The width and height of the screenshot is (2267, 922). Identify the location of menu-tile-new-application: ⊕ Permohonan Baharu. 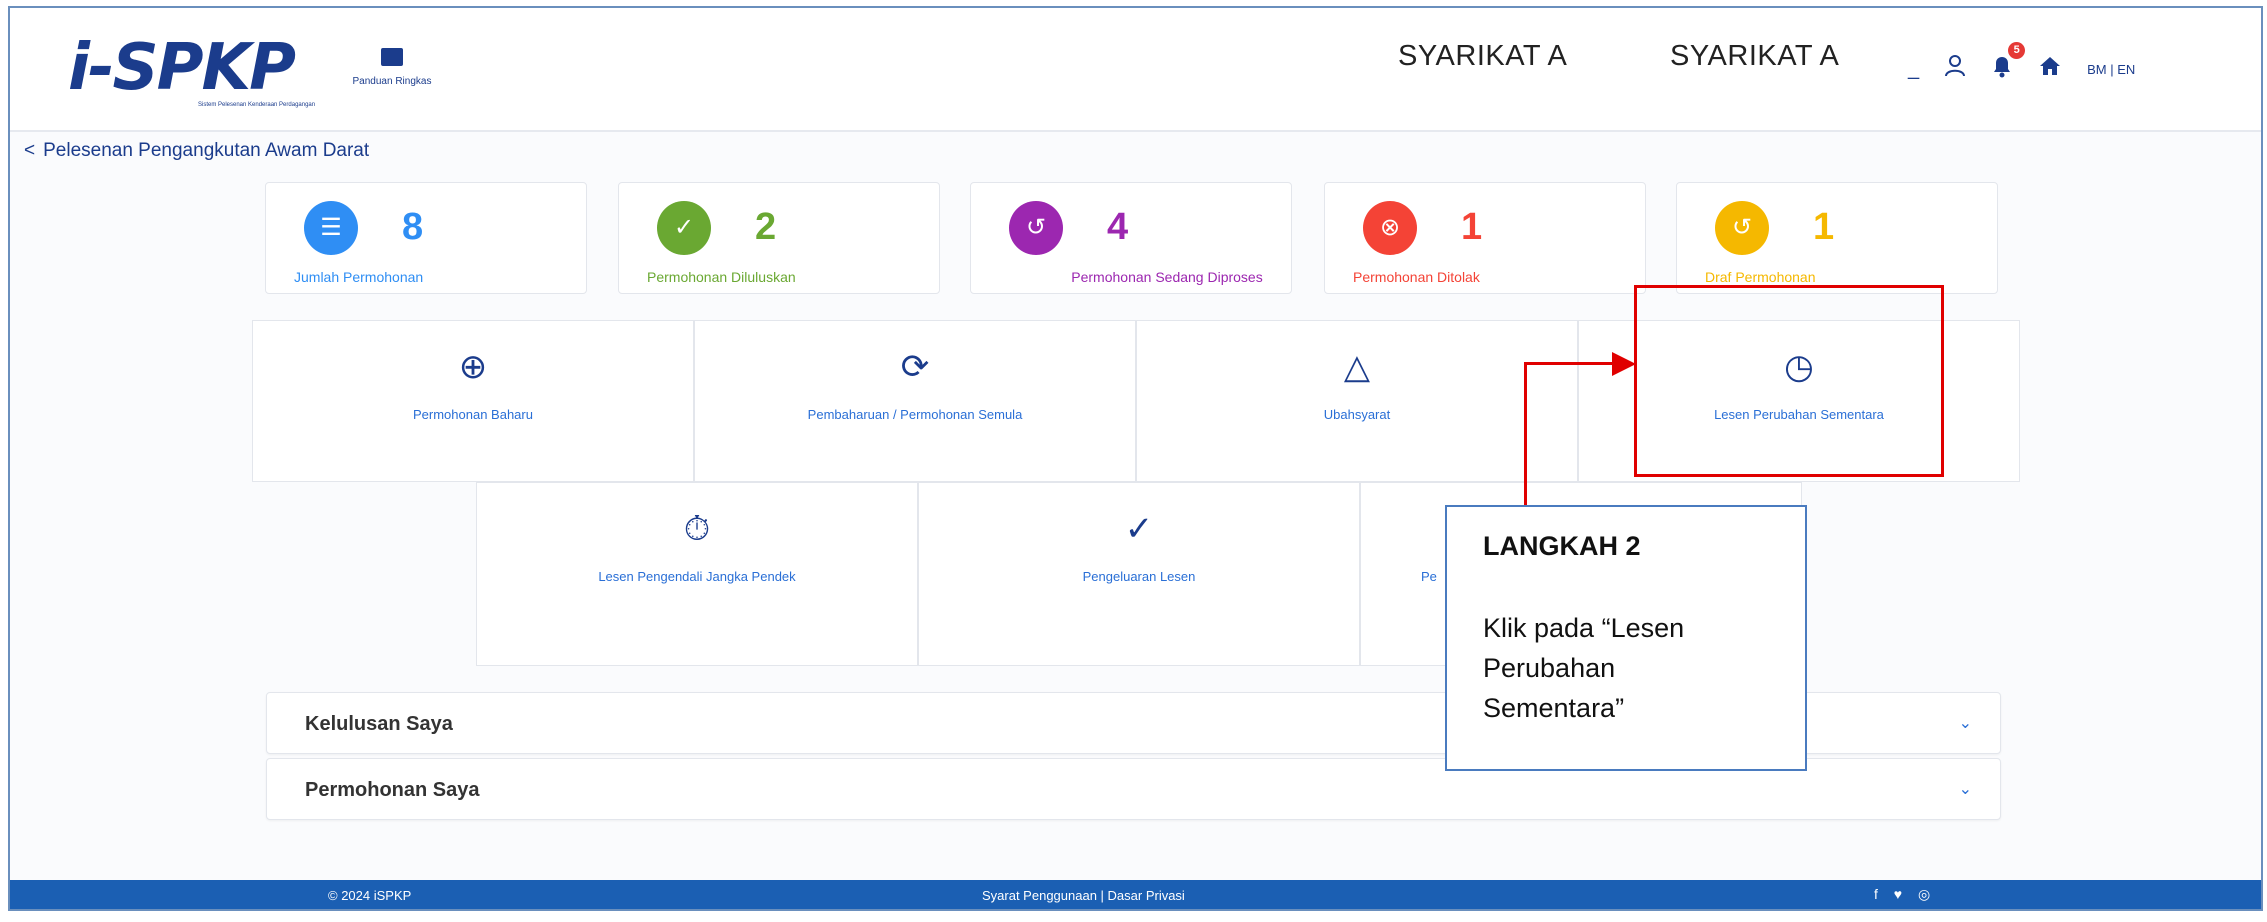
(473, 401).